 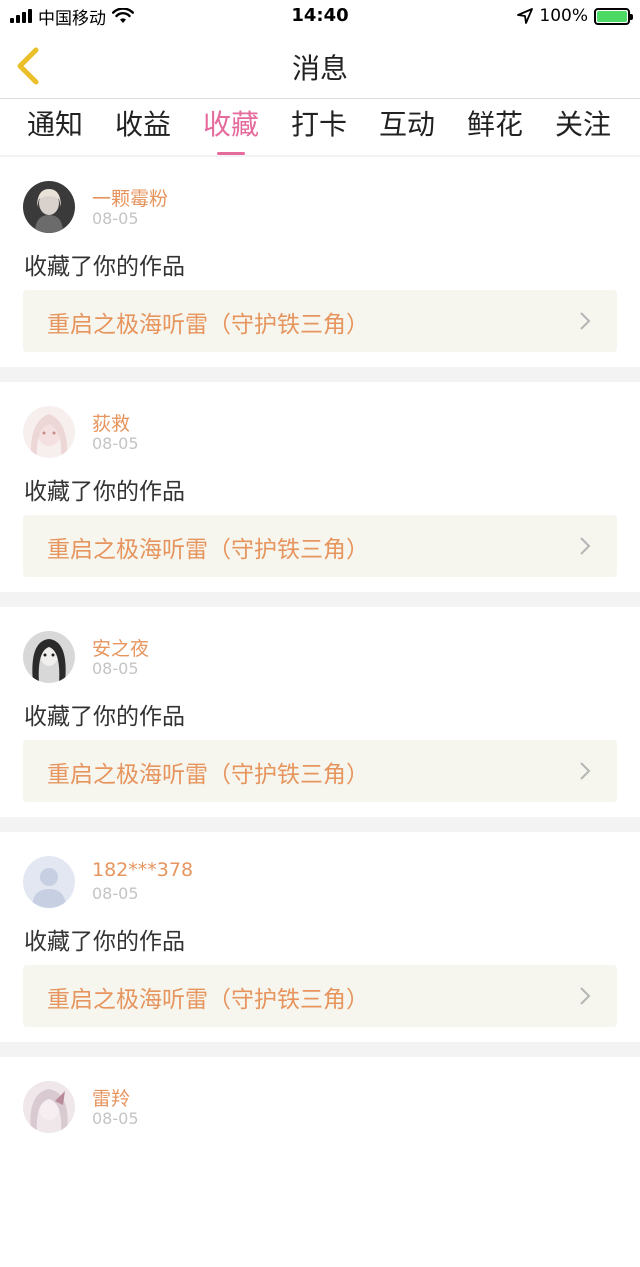 I want to click on active-tab-indicator, so click(x=231, y=153).